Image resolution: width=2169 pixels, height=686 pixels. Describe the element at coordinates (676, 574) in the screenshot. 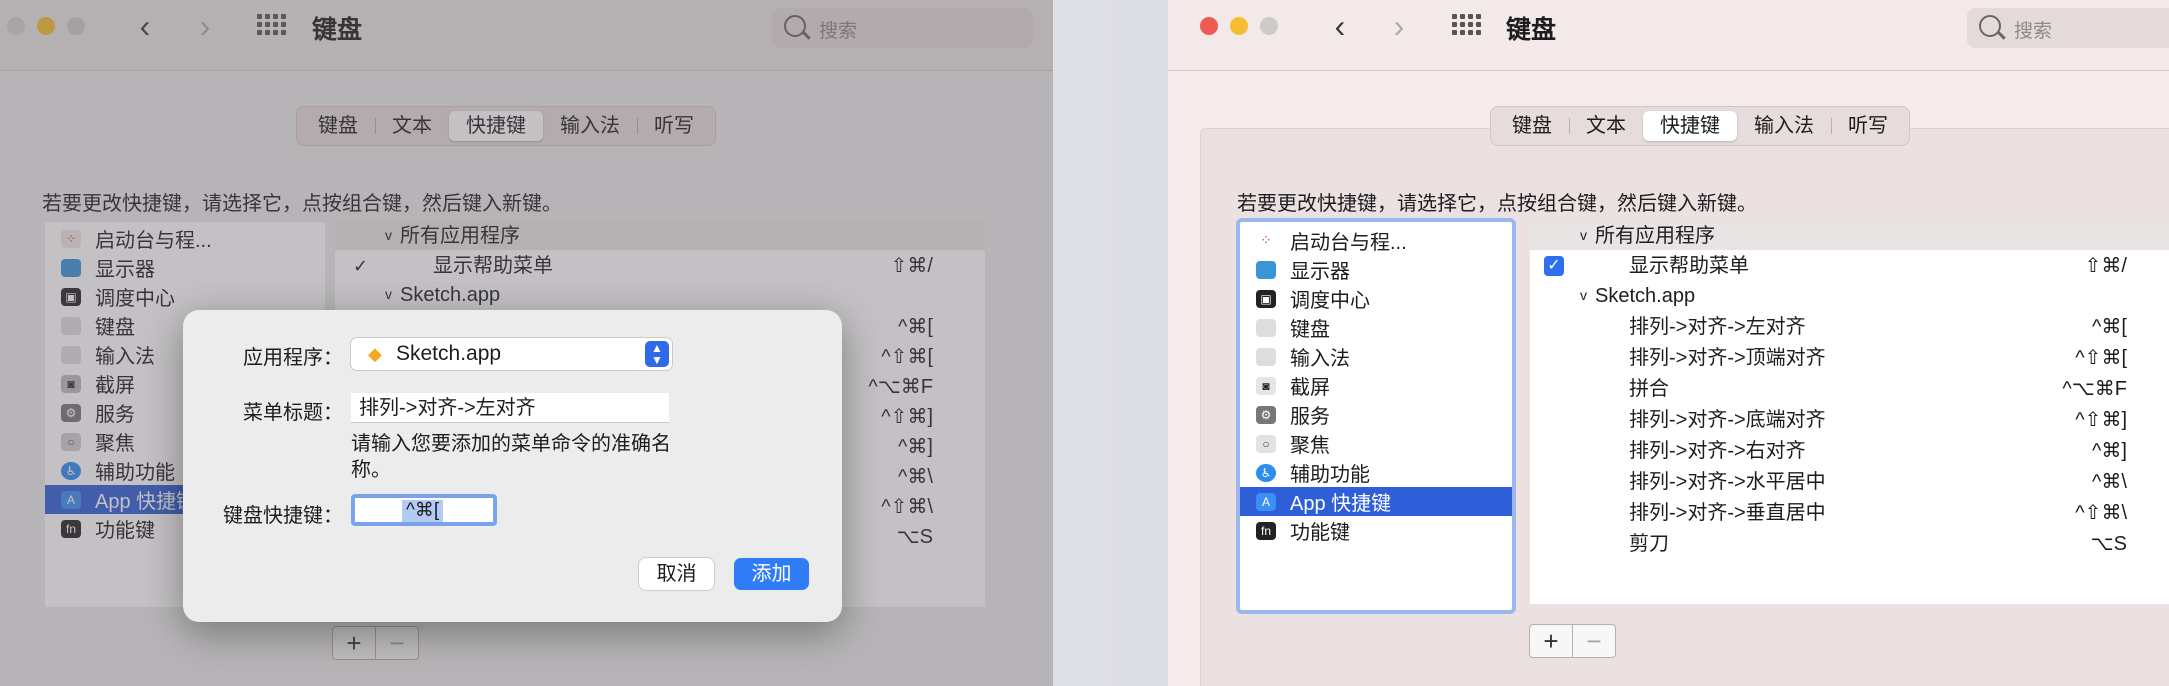

I see `cancel-button: 取消` at that location.